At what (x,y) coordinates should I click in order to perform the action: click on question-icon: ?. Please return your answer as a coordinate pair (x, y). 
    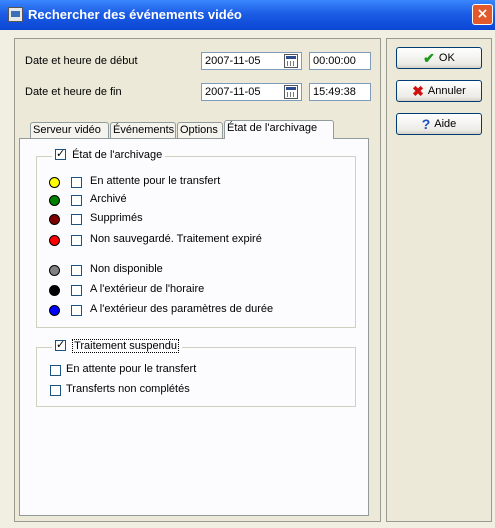
    Looking at the image, I should click on (426, 124).